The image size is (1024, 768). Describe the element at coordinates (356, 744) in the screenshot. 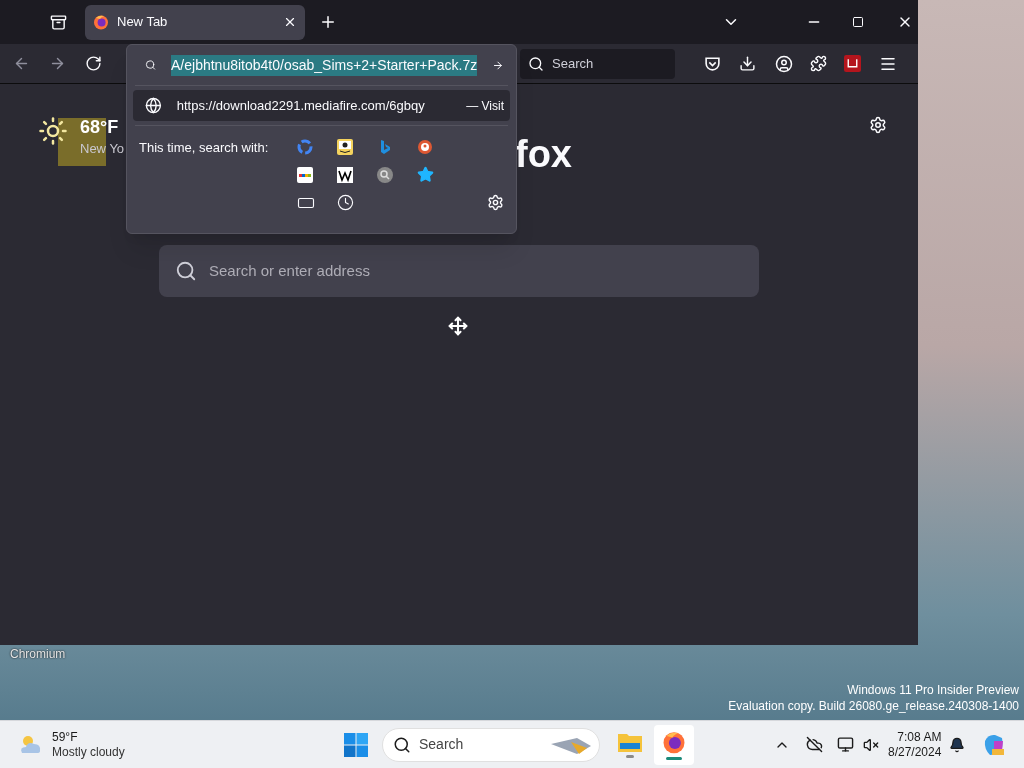

I see `start-icon` at that location.